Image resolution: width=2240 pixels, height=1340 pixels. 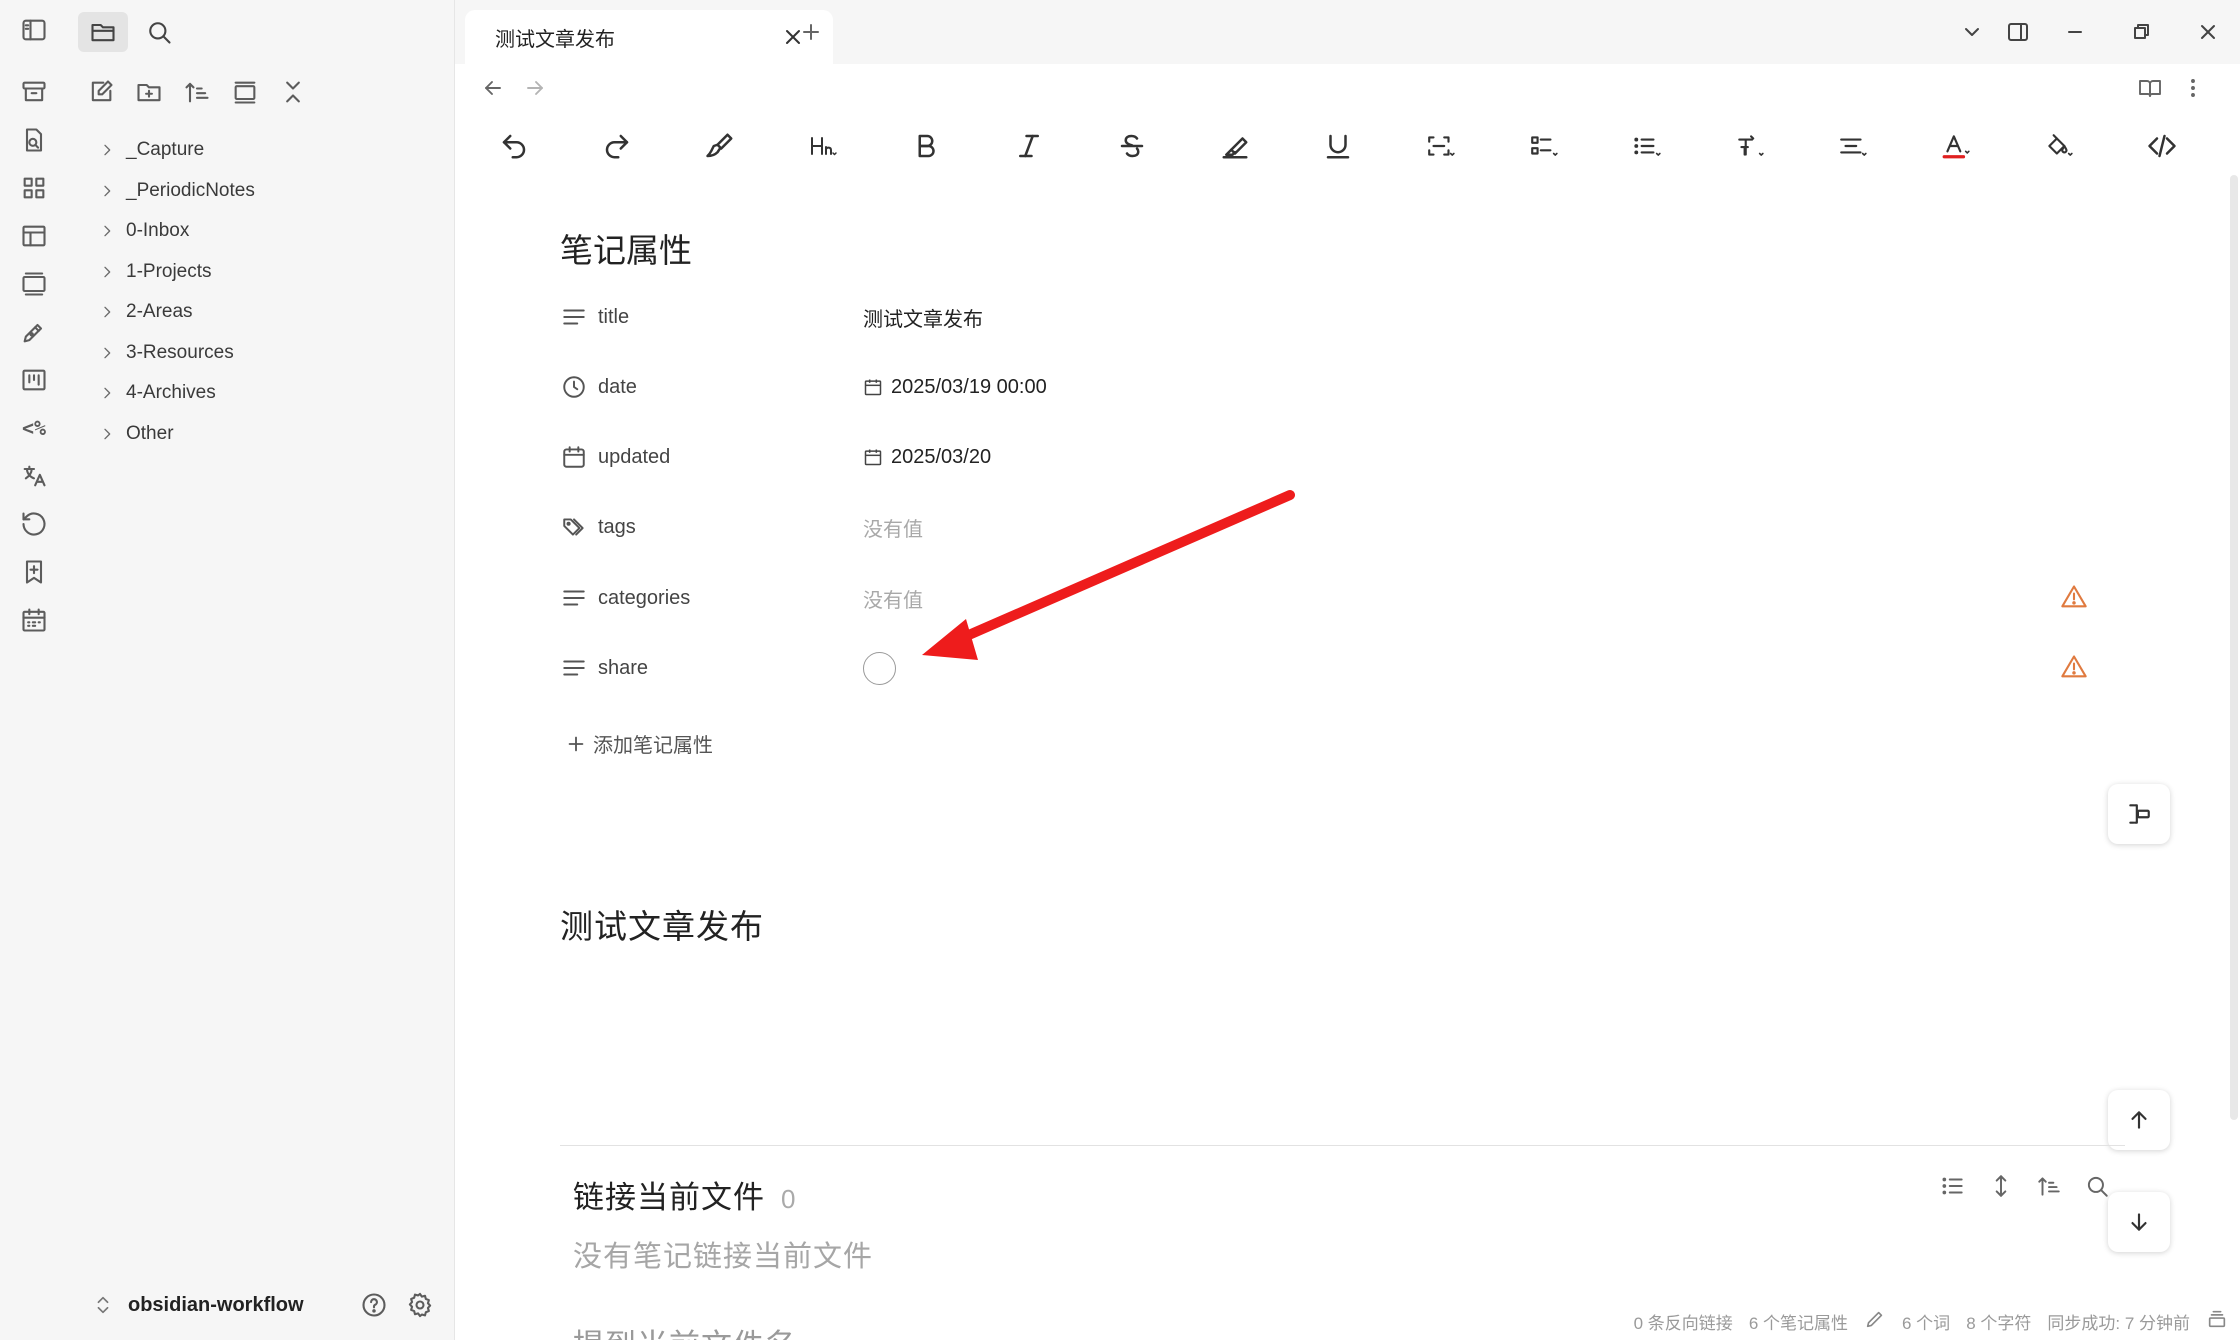 What do you see at coordinates (1853, 146) in the screenshot?
I see `align-button` at bounding box center [1853, 146].